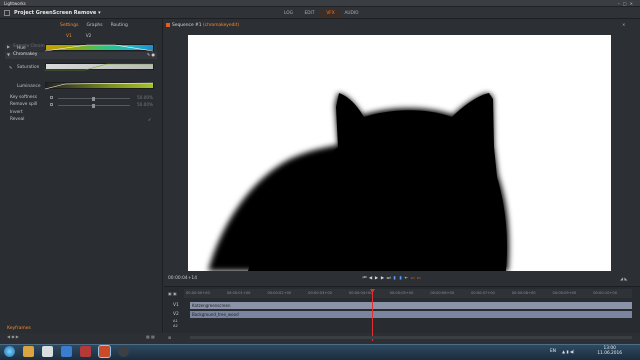 The height and width of the screenshot is (360, 640). I want to click on expand-icon: ▶, so click(8, 46).